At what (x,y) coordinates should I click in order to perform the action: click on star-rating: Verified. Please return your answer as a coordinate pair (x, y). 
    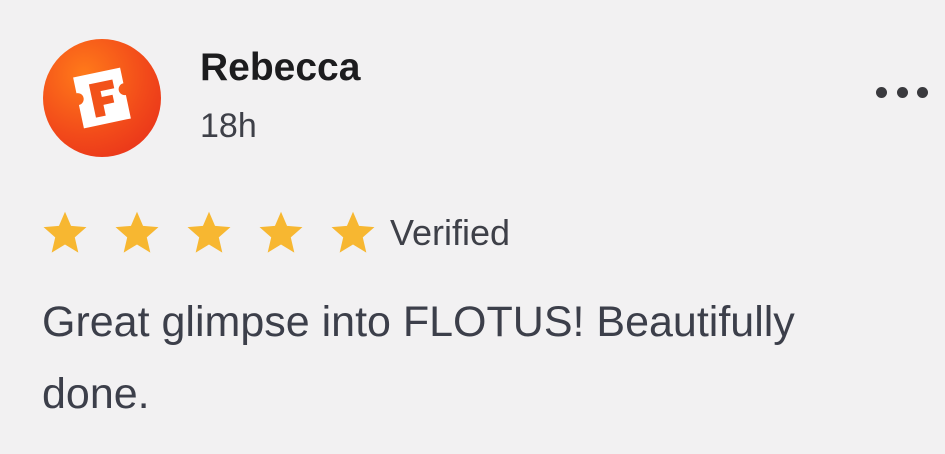
    Looking at the image, I should click on (275, 233).